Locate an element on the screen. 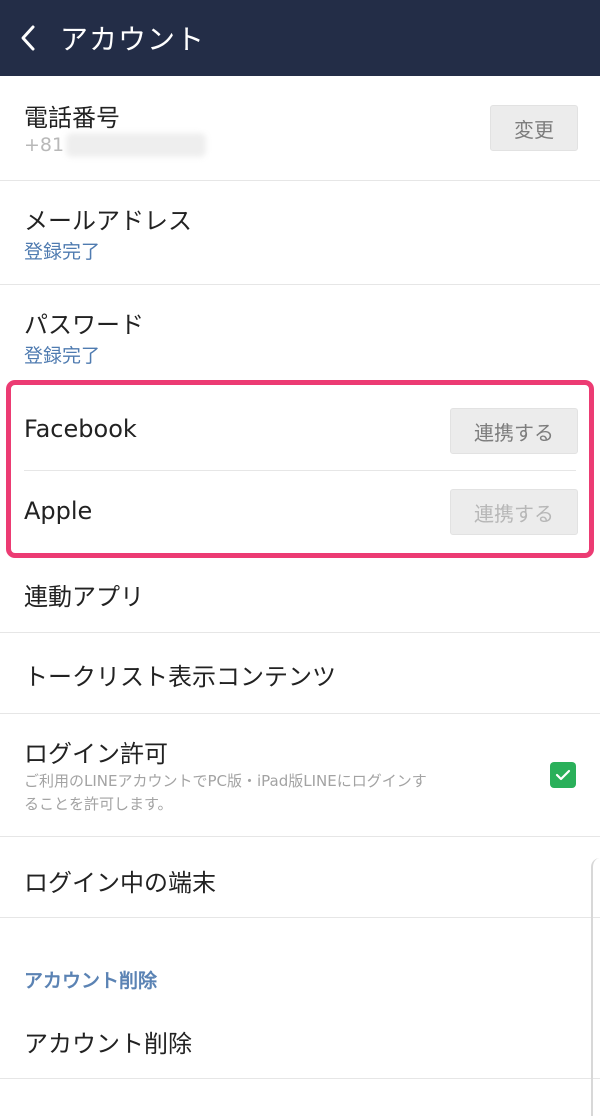 This screenshot has height=1116, width=600. apple-row: Apple 連携する is located at coordinates (300, 511).